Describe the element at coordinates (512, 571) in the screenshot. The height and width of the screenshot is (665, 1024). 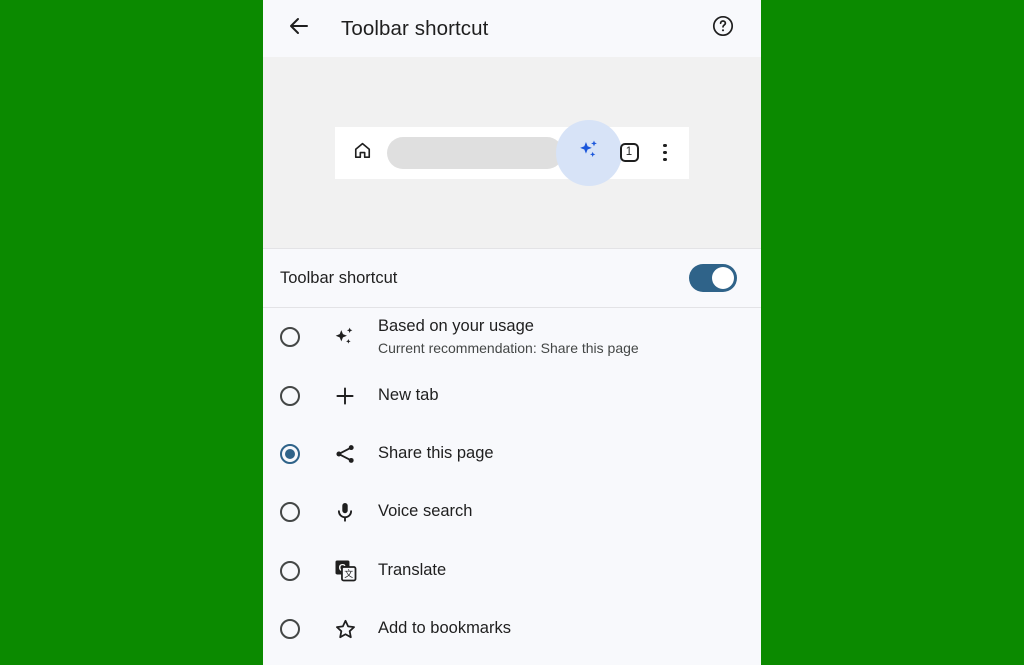
I see `option-translate: G 文 Translate` at that location.